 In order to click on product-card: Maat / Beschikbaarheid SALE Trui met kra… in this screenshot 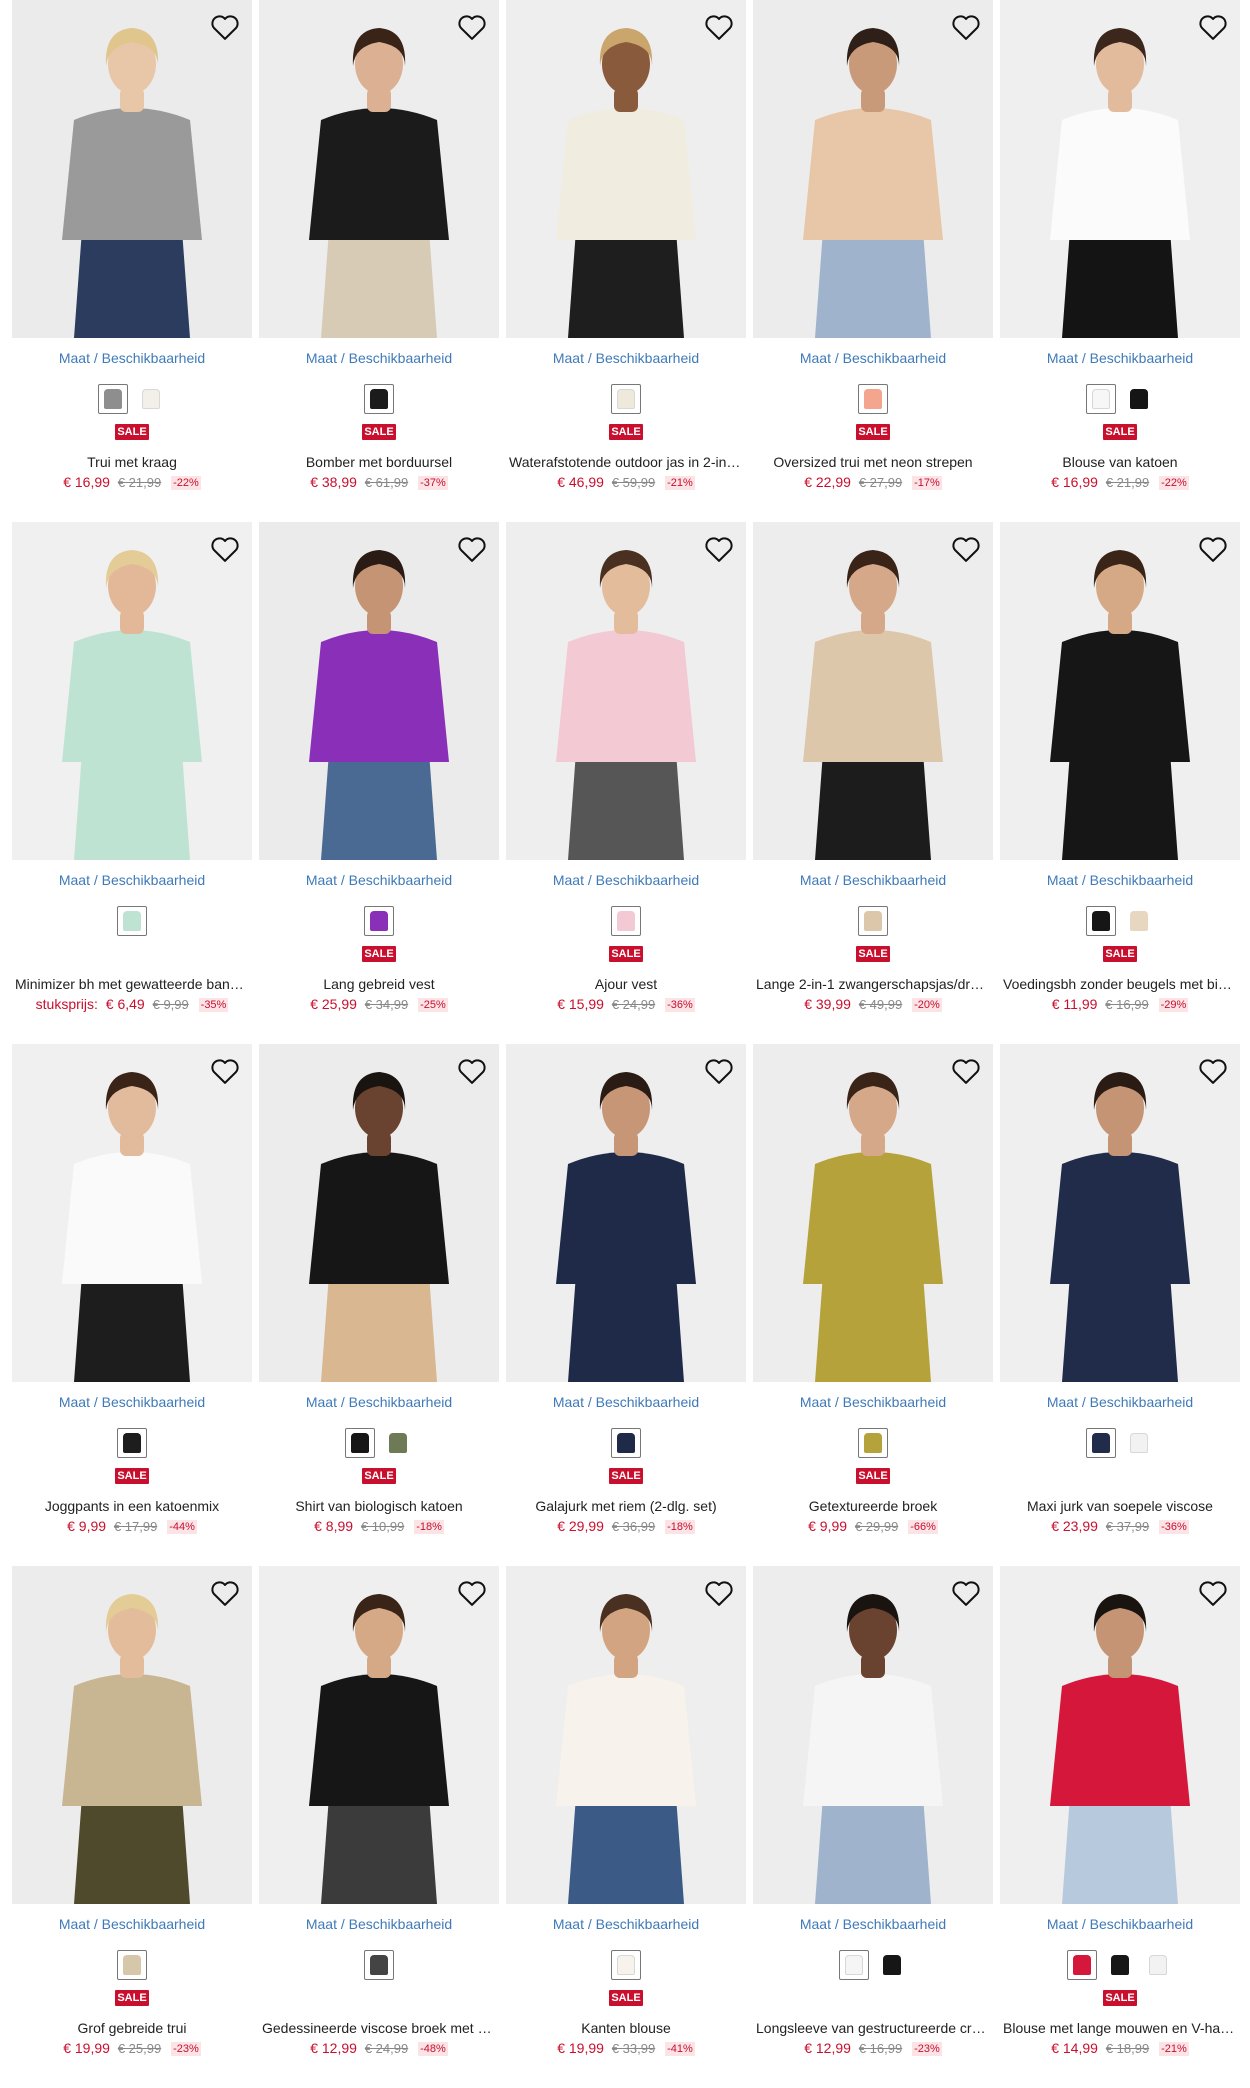, I will do `click(132, 261)`.